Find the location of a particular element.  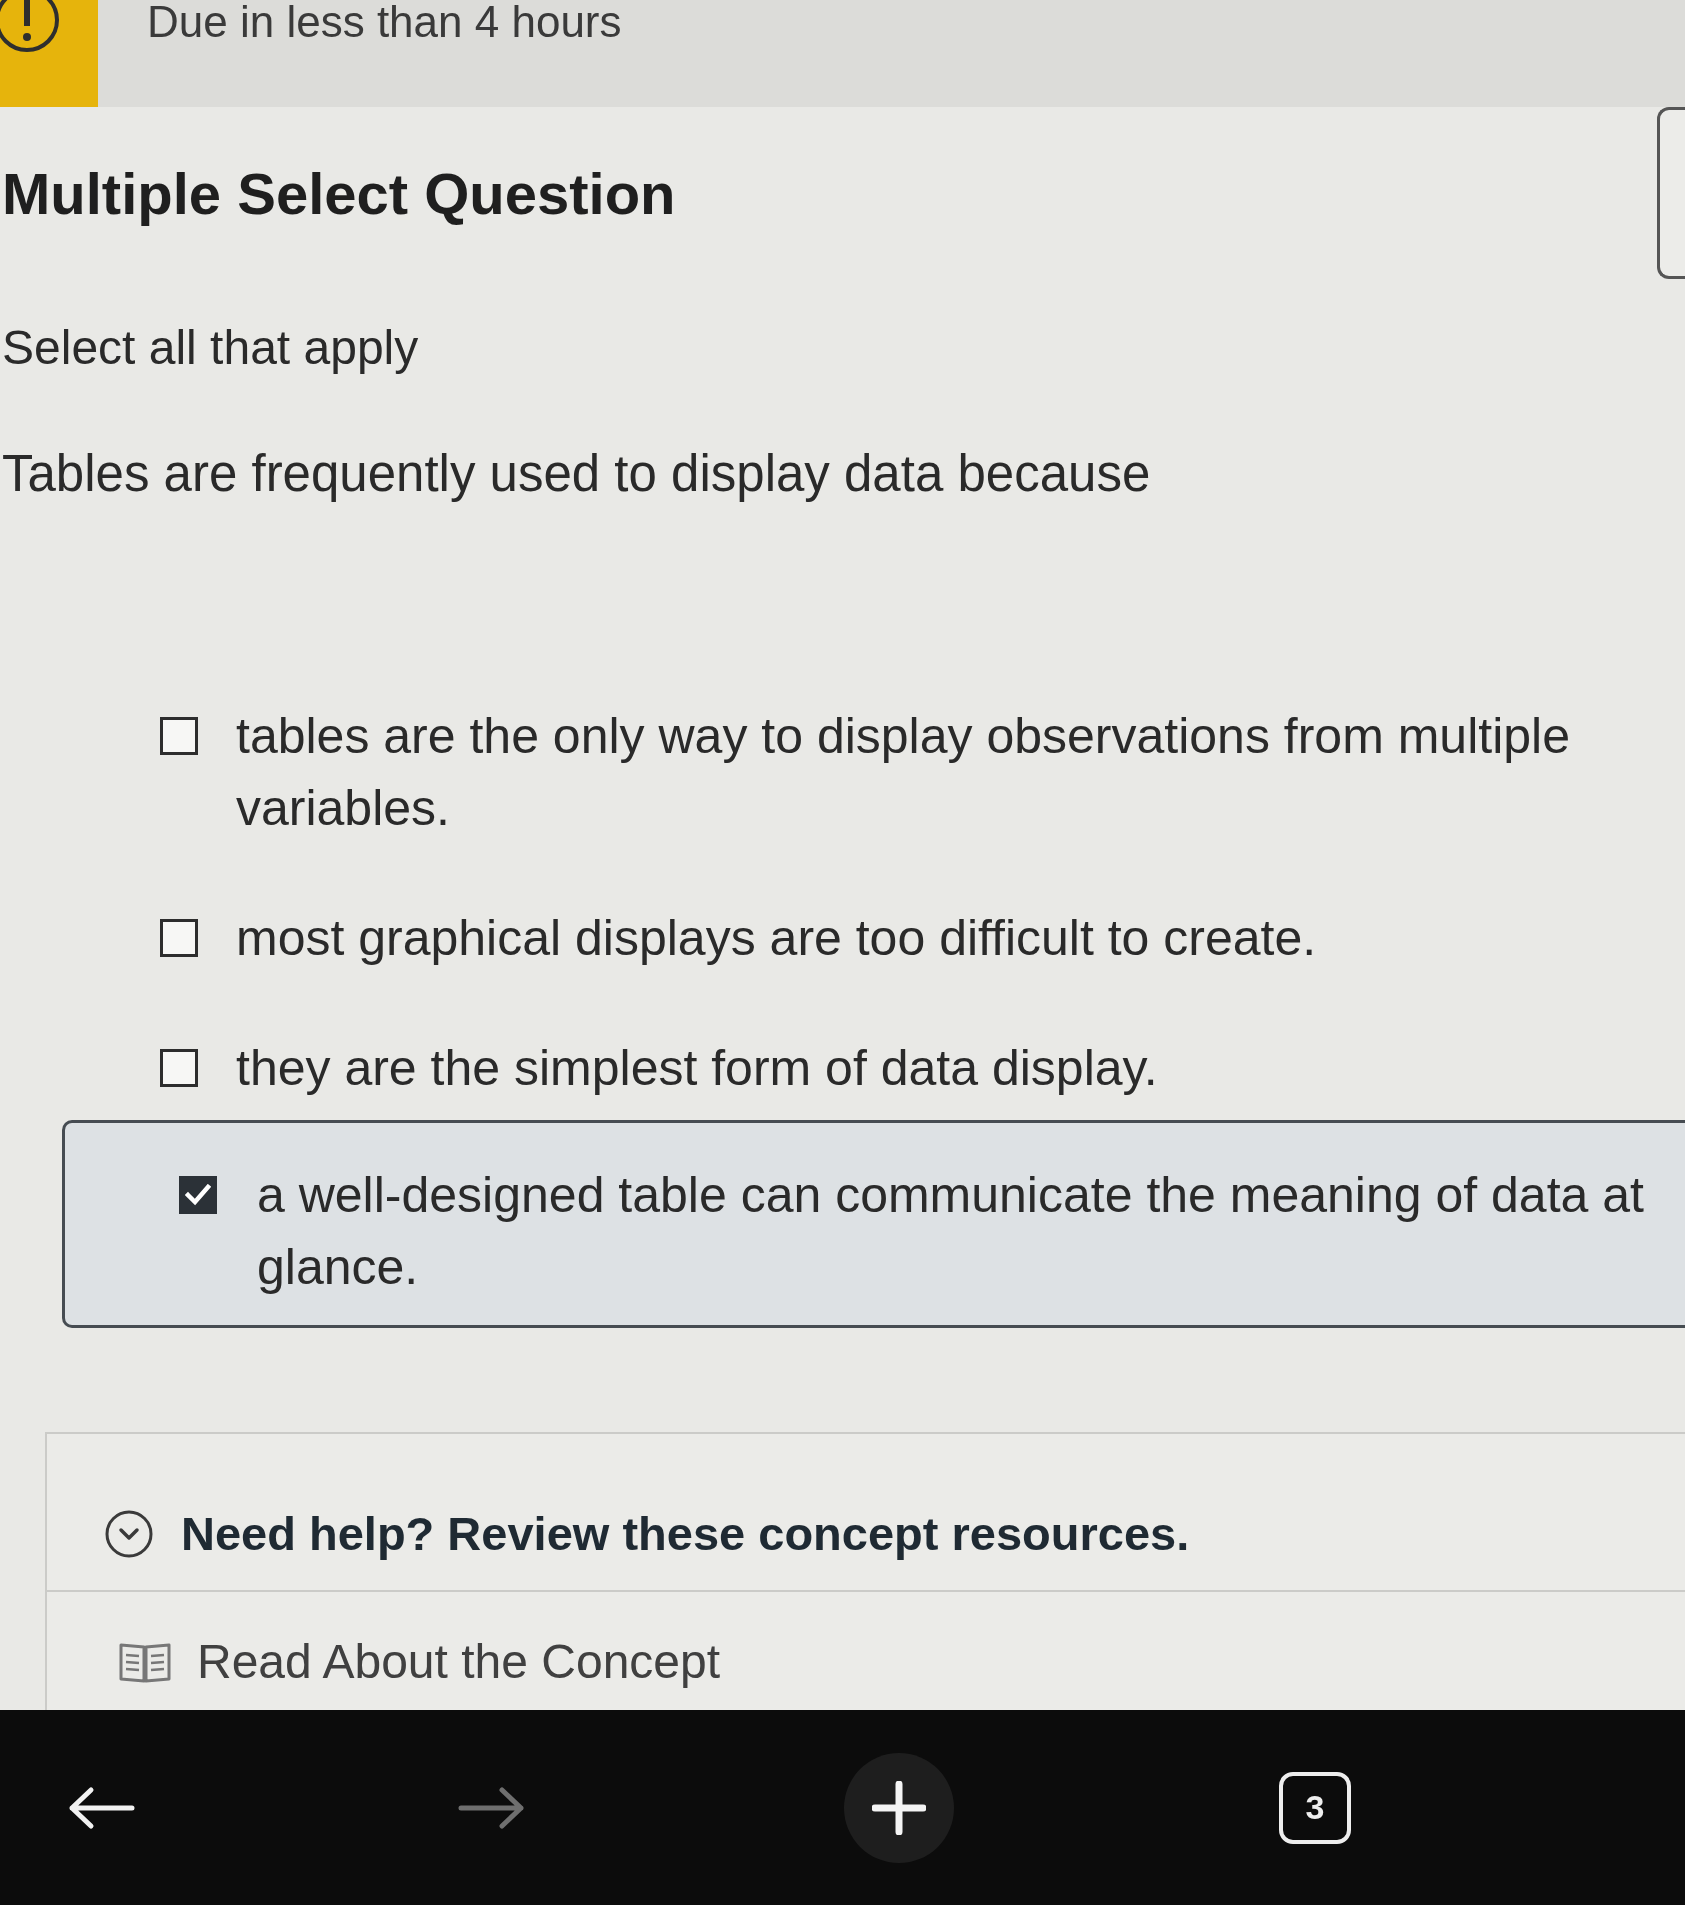

side-tab-button is located at coordinates (1671, 193).